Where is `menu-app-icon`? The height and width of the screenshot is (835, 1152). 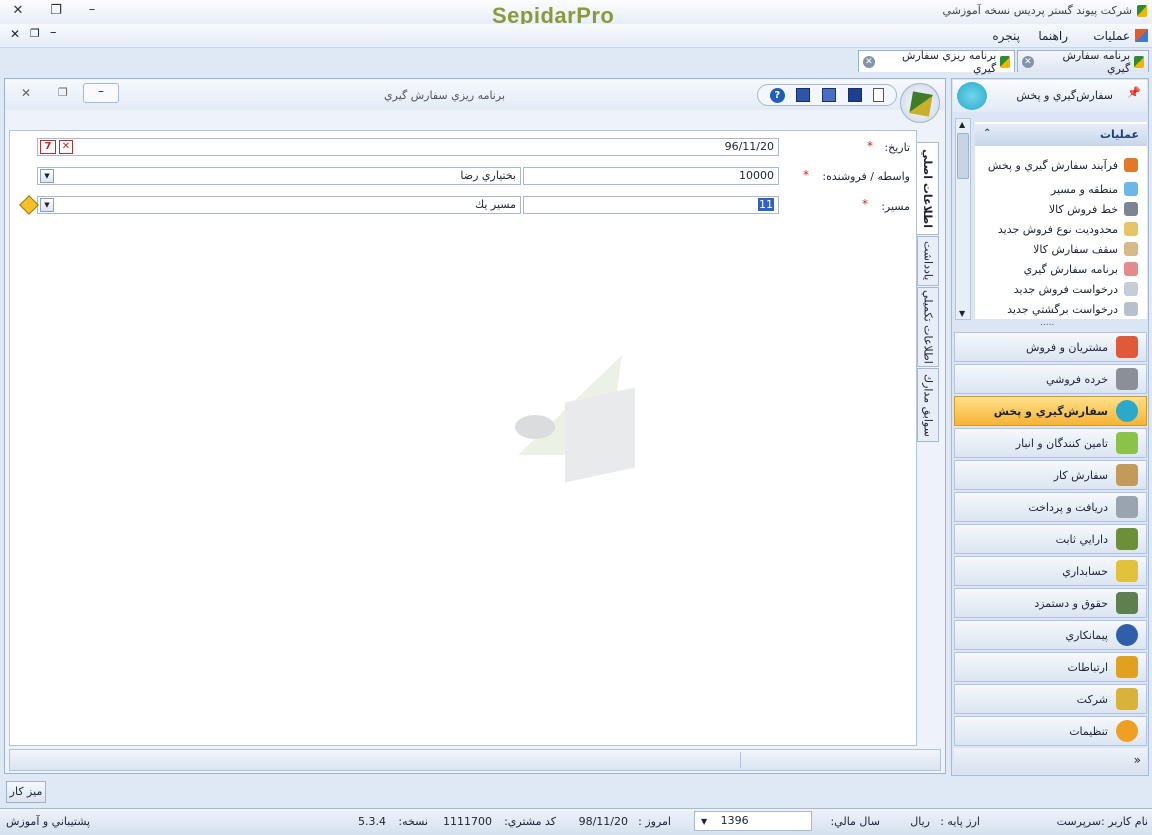 menu-app-icon is located at coordinates (1141, 35).